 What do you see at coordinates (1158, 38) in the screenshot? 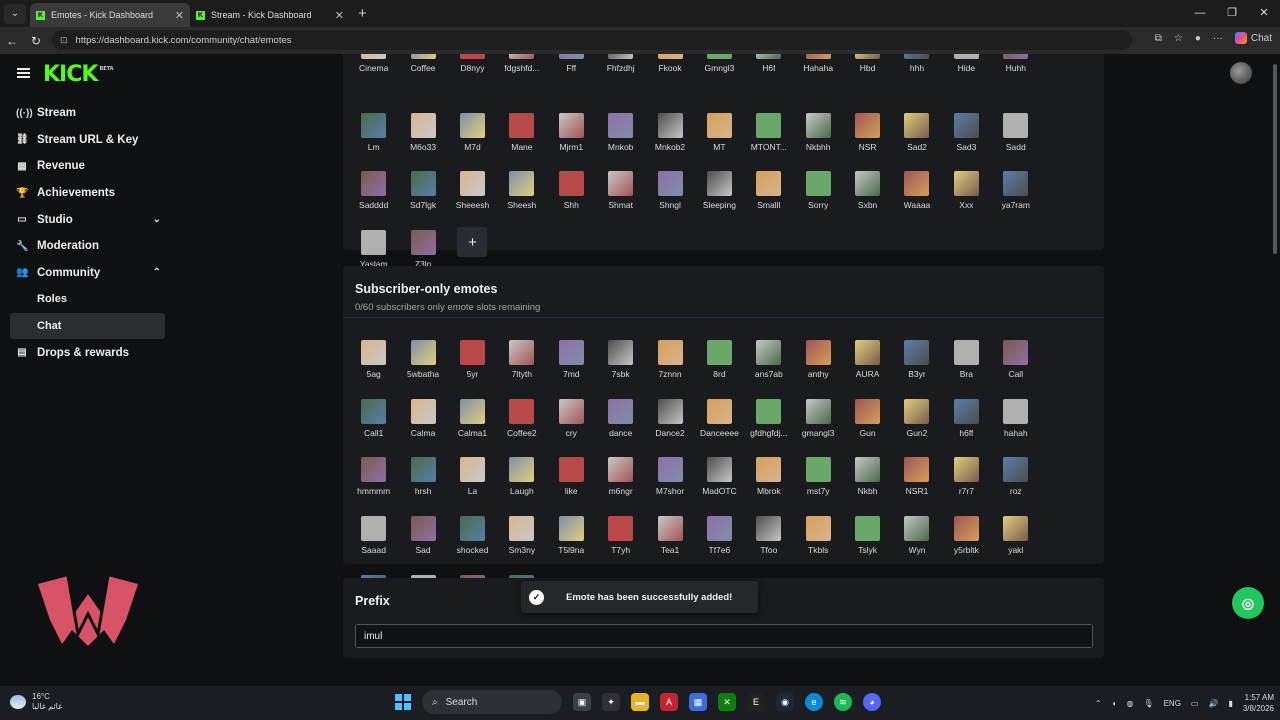
I see `extensions-icon: ⧉` at bounding box center [1158, 38].